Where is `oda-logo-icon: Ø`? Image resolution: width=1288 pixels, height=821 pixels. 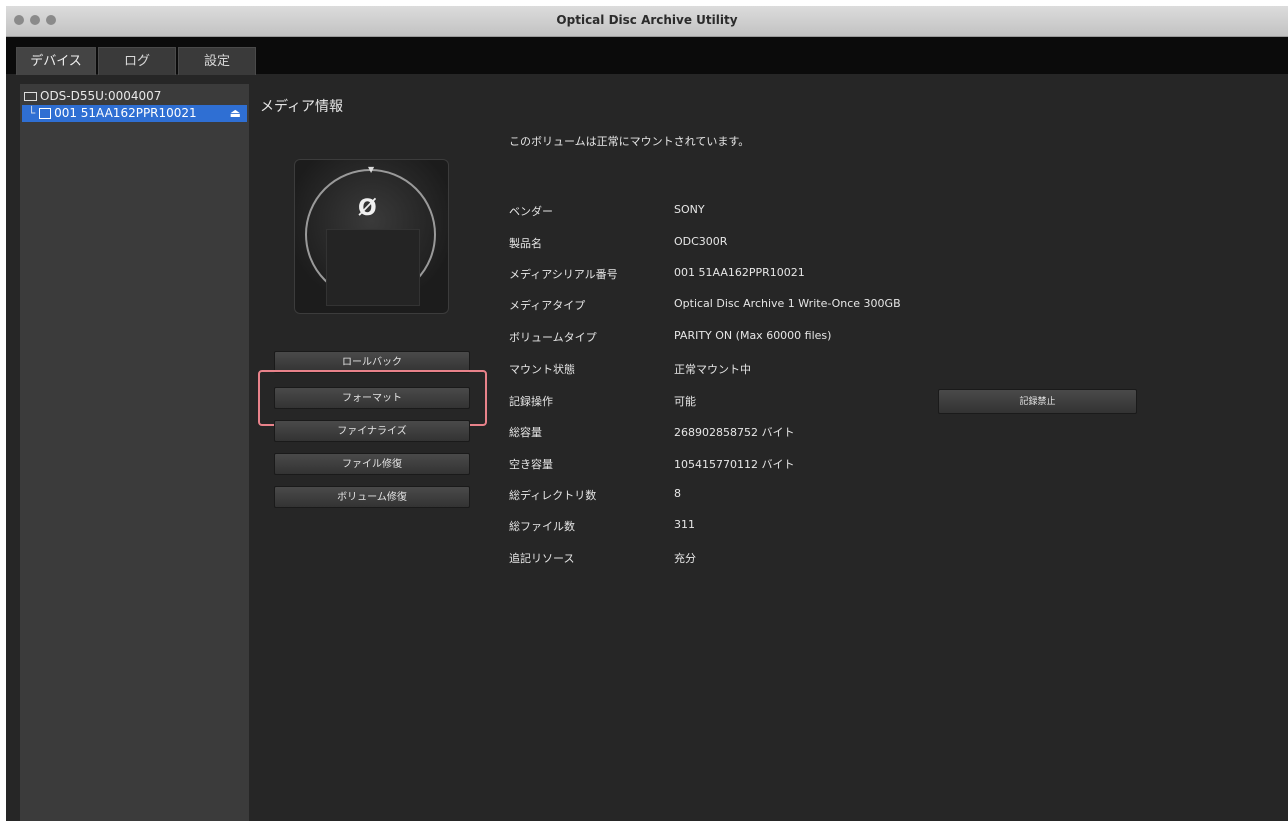
oda-logo-icon: Ø is located at coordinates (367, 208).